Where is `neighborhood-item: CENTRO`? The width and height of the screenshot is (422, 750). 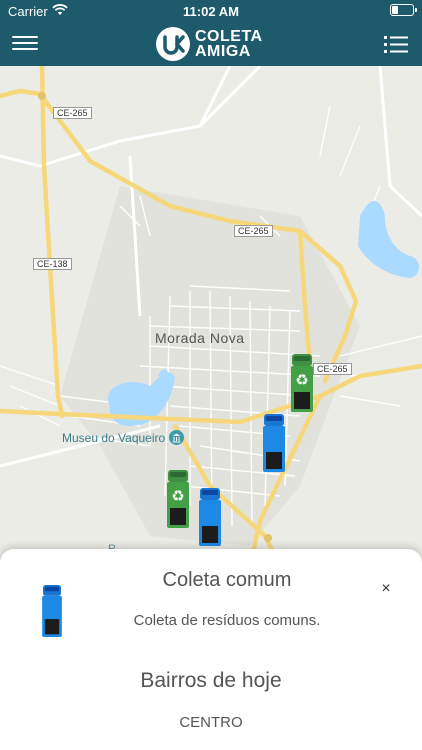 neighborhood-item: CENTRO is located at coordinates (211, 722).